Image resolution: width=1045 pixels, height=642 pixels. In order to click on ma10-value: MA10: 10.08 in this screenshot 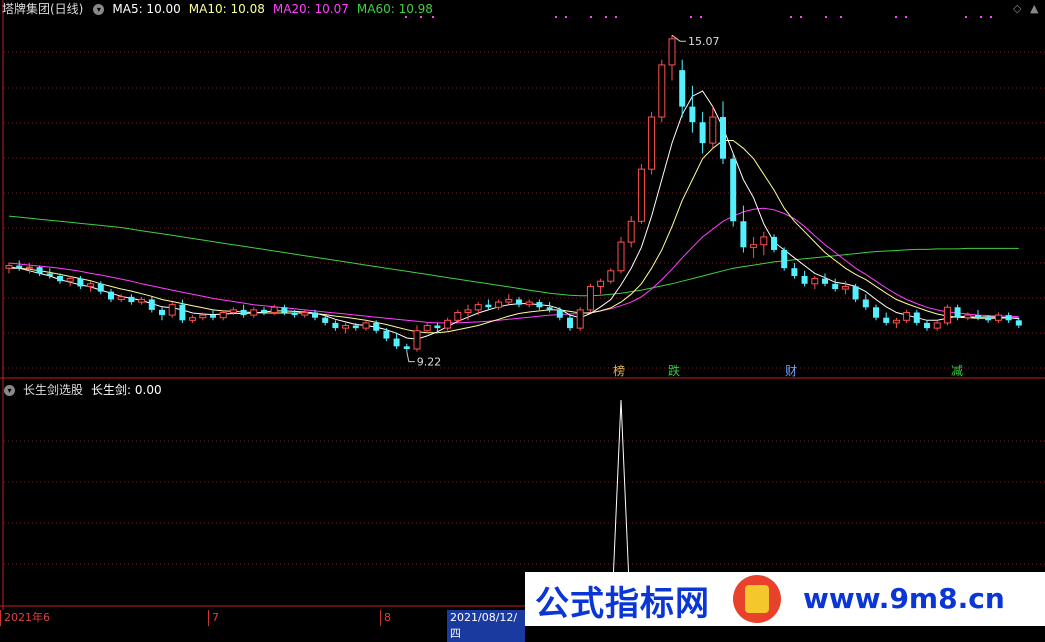, I will do `click(226, 9)`.